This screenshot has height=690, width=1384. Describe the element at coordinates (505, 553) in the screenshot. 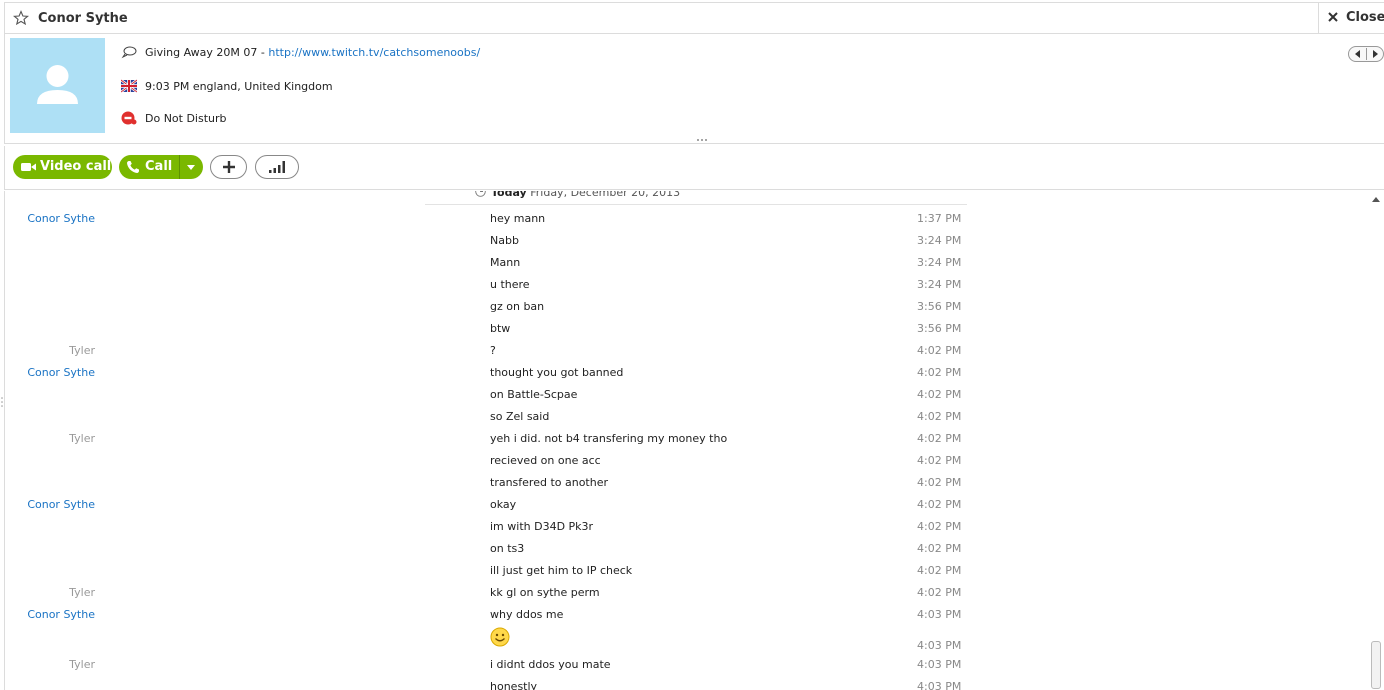

I see `message-row: on ts3 4:02 PM` at that location.